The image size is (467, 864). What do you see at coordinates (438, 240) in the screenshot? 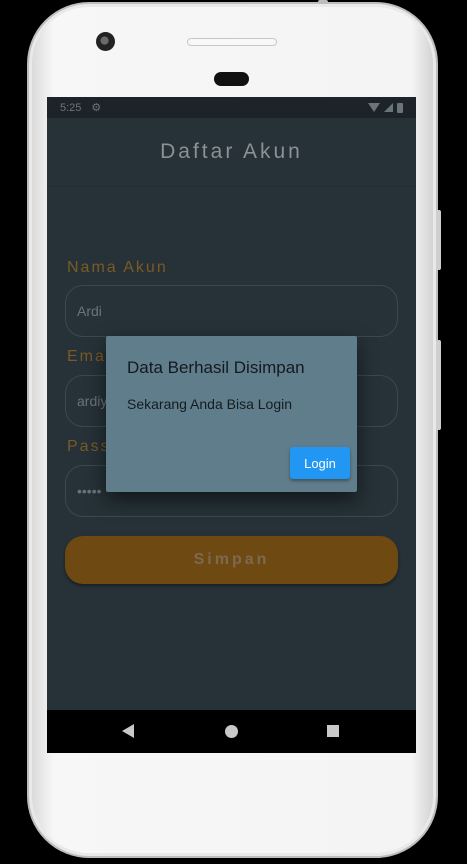
I see `volume-button` at bounding box center [438, 240].